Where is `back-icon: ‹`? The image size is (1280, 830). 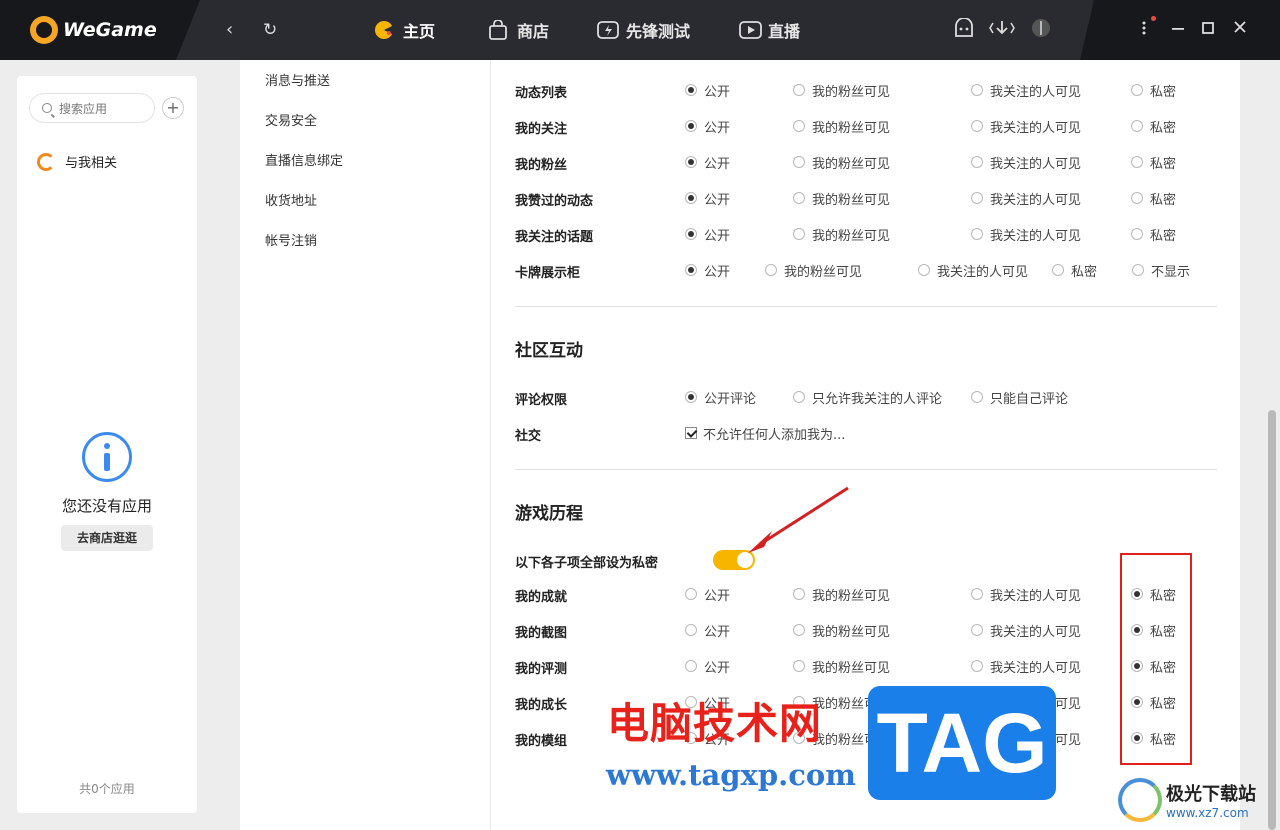
back-icon: ‹ is located at coordinates (229, 30).